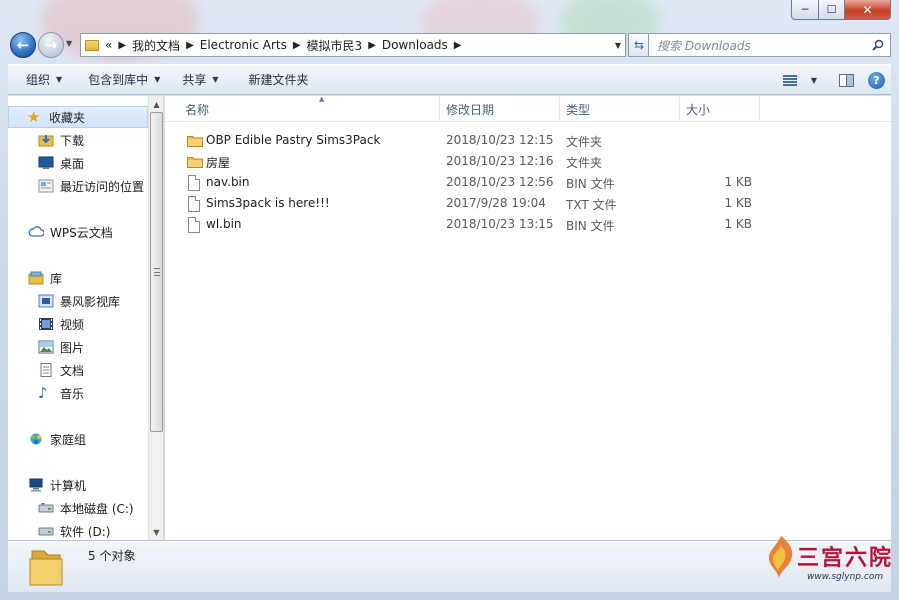  What do you see at coordinates (46, 508) in the screenshot?
I see `drive-icon` at bounding box center [46, 508].